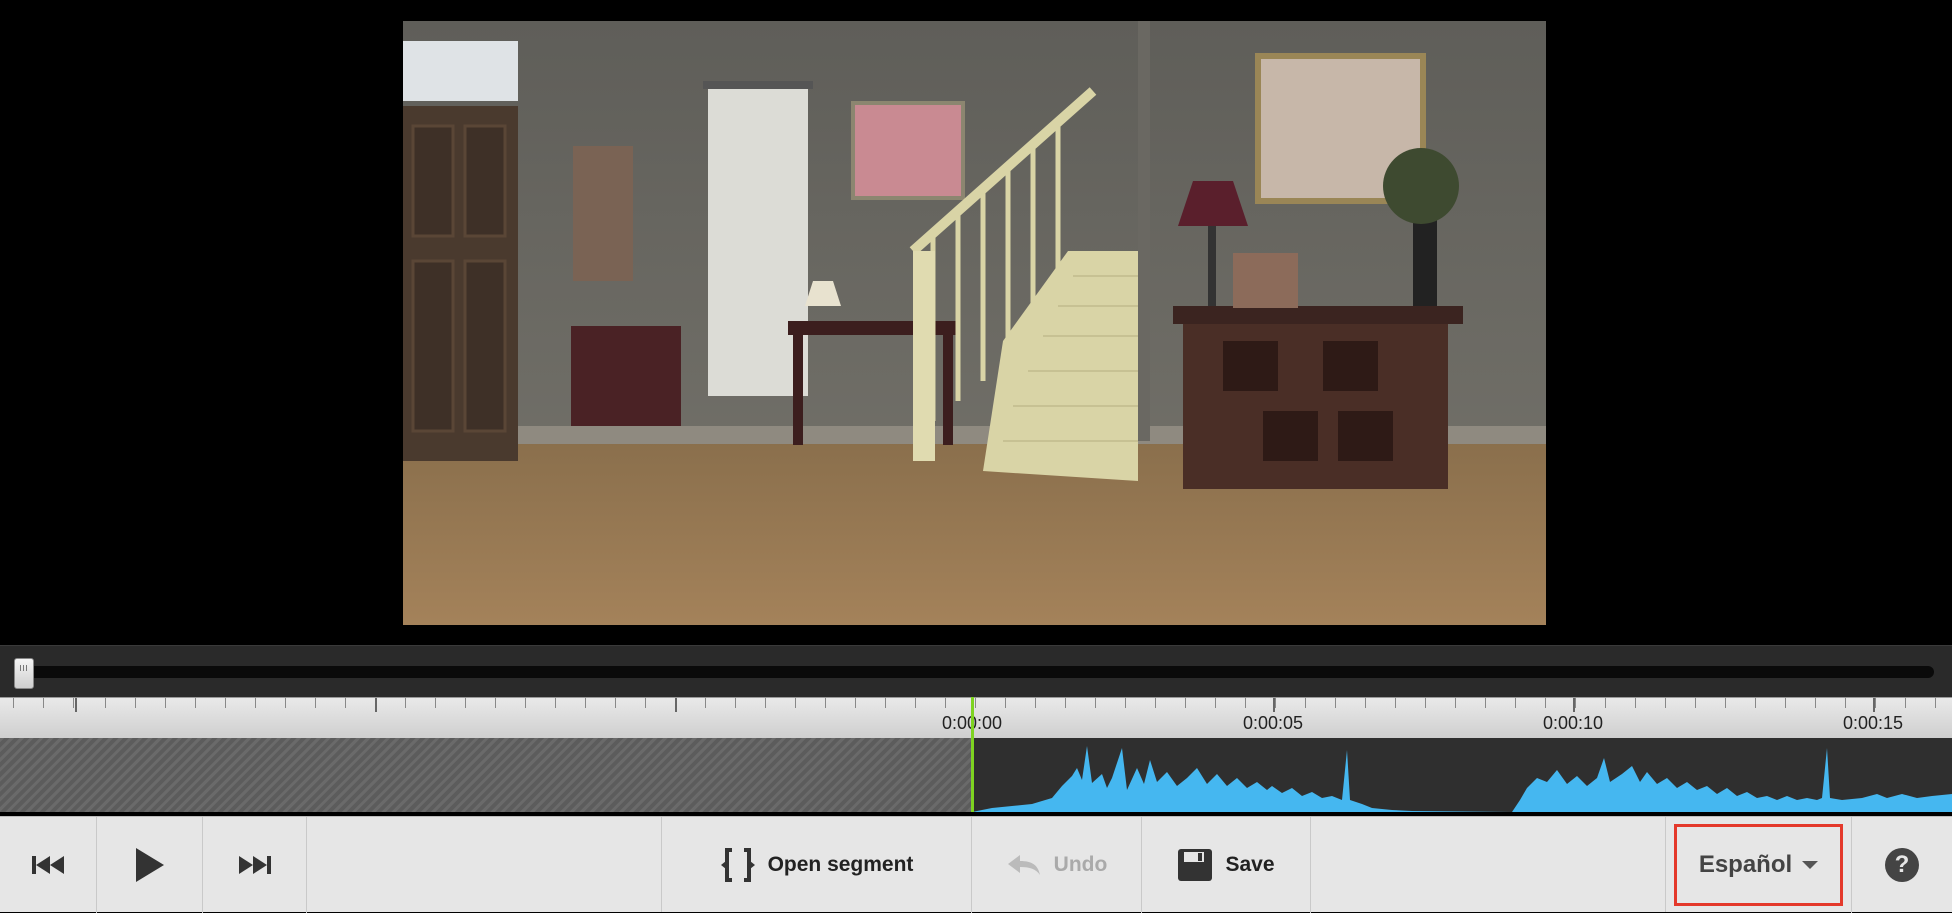 This screenshot has height=913, width=1952. I want to click on save-label: Save, so click(1250, 864).